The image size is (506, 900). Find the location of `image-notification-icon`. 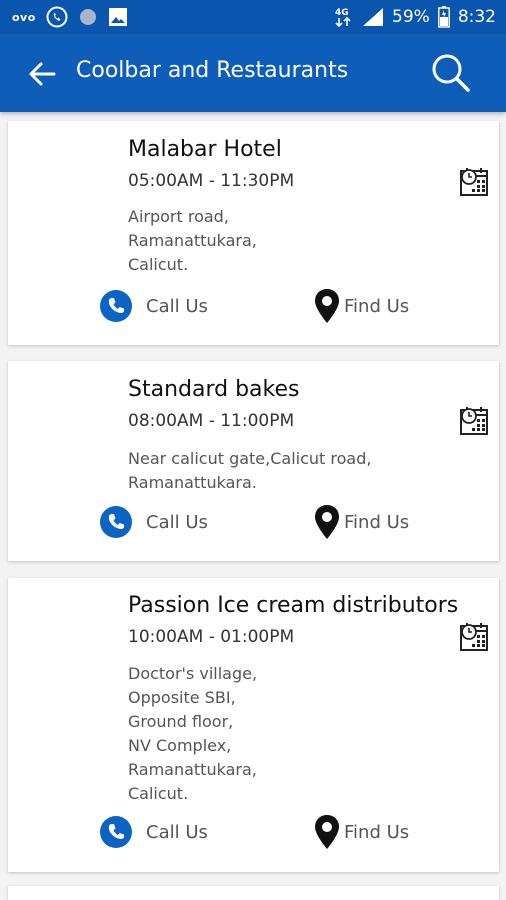

image-notification-icon is located at coordinates (117, 17).